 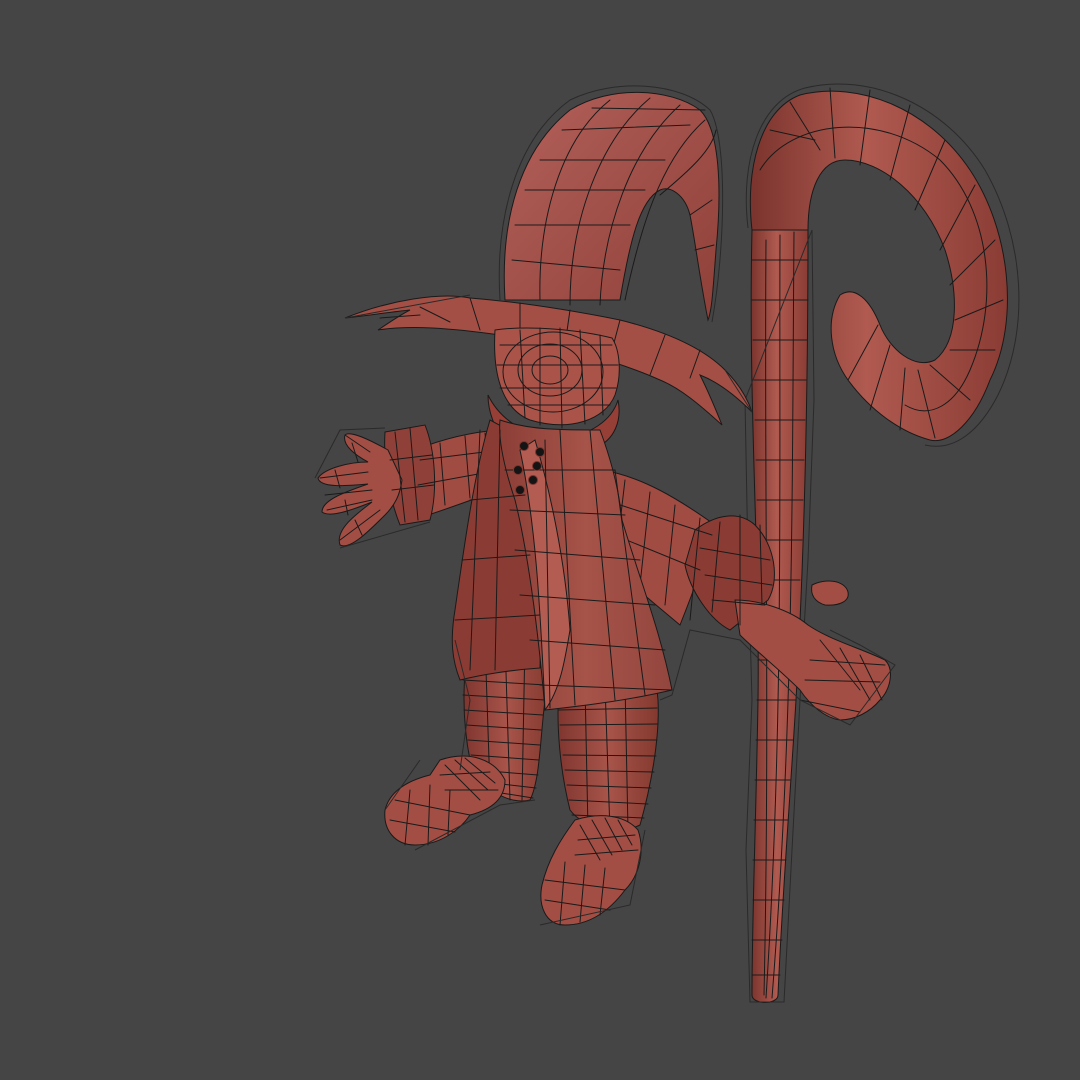 What do you see at coordinates (830, 593) in the screenshot?
I see `right-thumb` at bounding box center [830, 593].